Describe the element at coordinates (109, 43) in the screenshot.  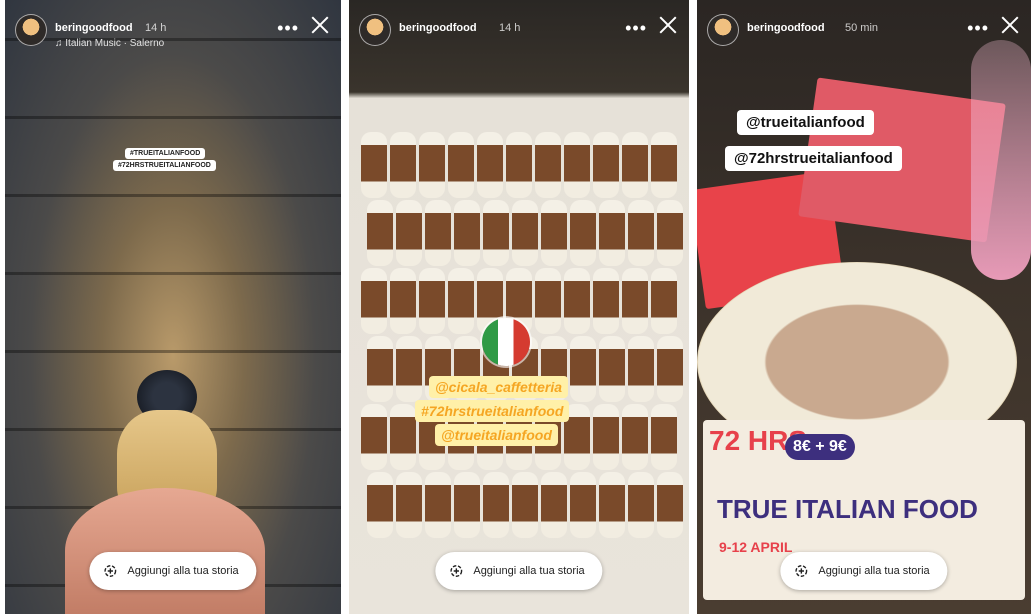
I see `music-label: ♫ Italian Music · Salerno` at that location.